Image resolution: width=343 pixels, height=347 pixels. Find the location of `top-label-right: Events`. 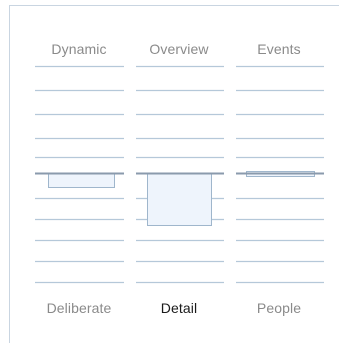

top-label-right: Events is located at coordinates (279, 49).